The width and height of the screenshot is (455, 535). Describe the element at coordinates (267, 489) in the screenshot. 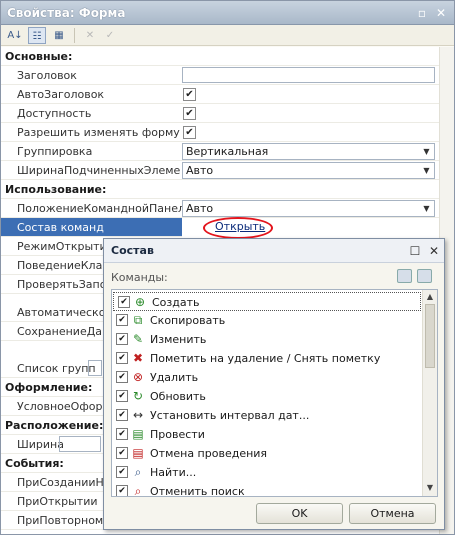

I see `list-item: ✔ ⌕ Отменить поиск` at that location.